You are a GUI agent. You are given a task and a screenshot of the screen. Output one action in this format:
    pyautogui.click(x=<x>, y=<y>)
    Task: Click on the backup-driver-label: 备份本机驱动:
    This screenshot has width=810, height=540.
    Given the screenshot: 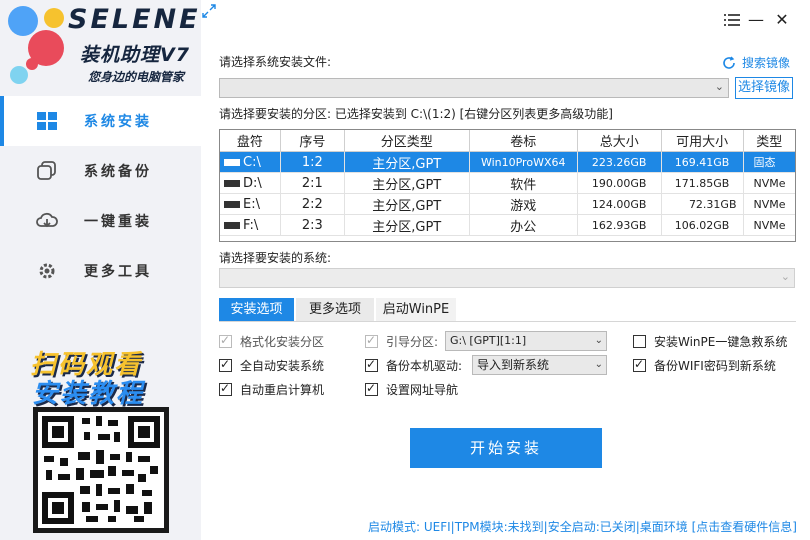 What is the action you would take?
    pyautogui.click(x=424, y=365)
    